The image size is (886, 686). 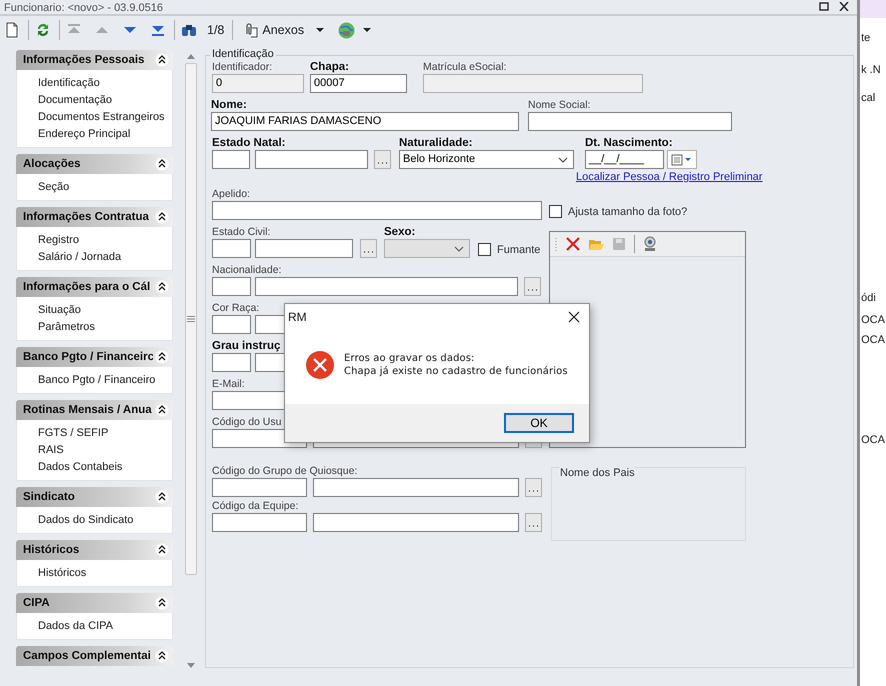 I want to click on sidebar-item: Documentação, so click(x=105, y=100).